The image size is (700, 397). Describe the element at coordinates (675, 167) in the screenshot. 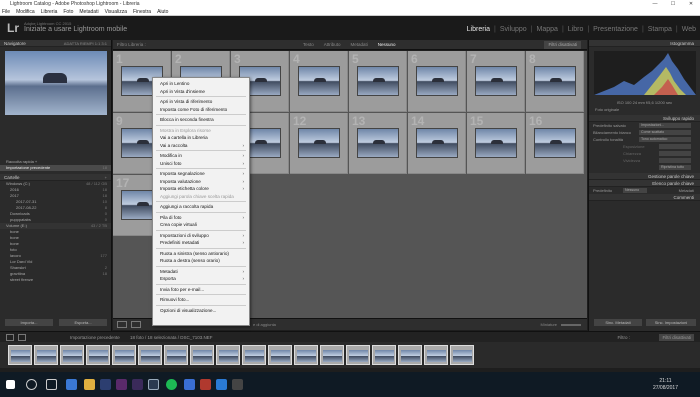

I see `reset-all-button: Ripristina tutto` at that location.